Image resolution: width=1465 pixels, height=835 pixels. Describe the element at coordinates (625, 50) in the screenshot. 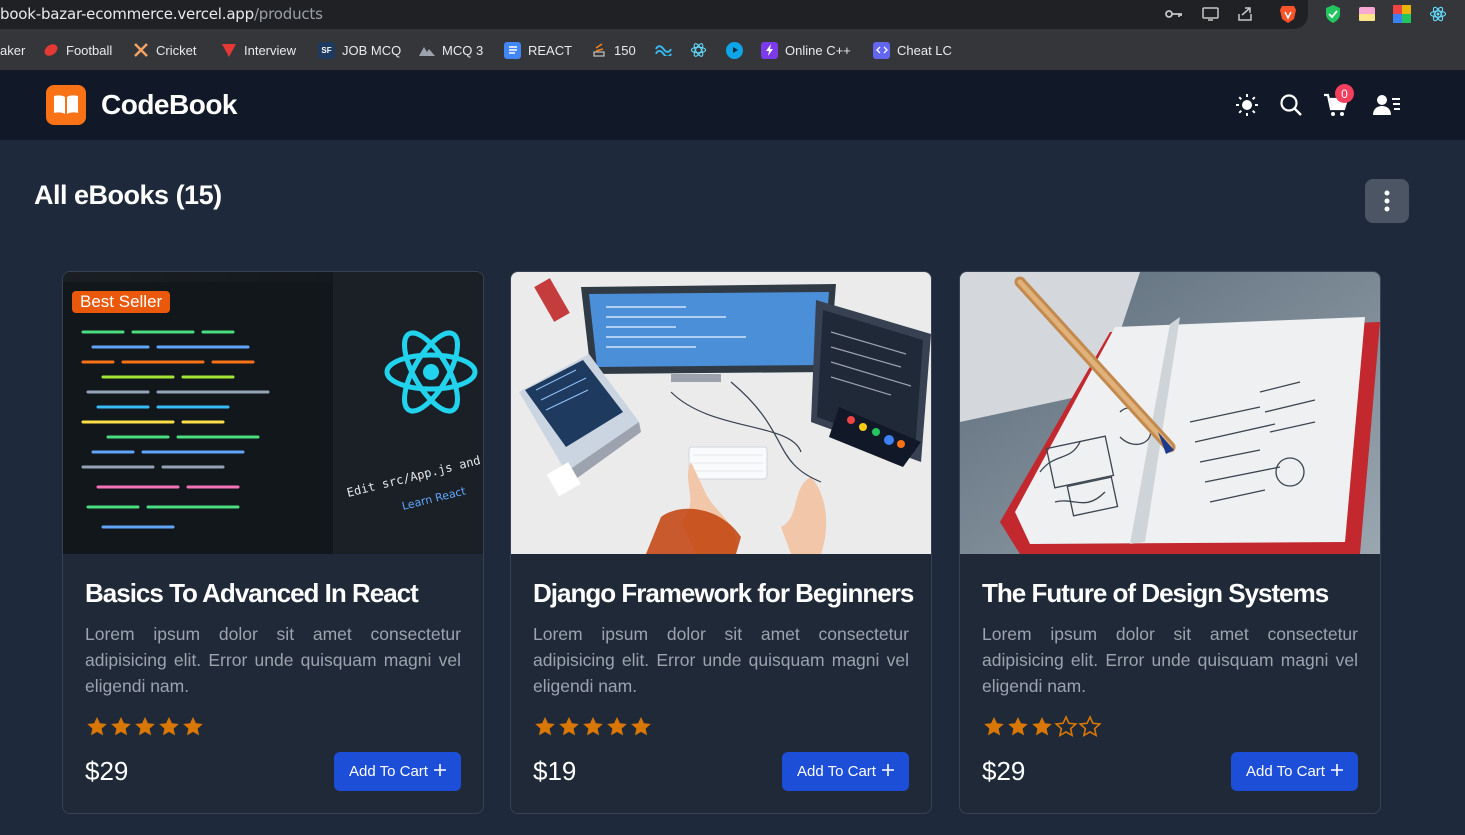

I see `bookmark-label: 150` at that location.